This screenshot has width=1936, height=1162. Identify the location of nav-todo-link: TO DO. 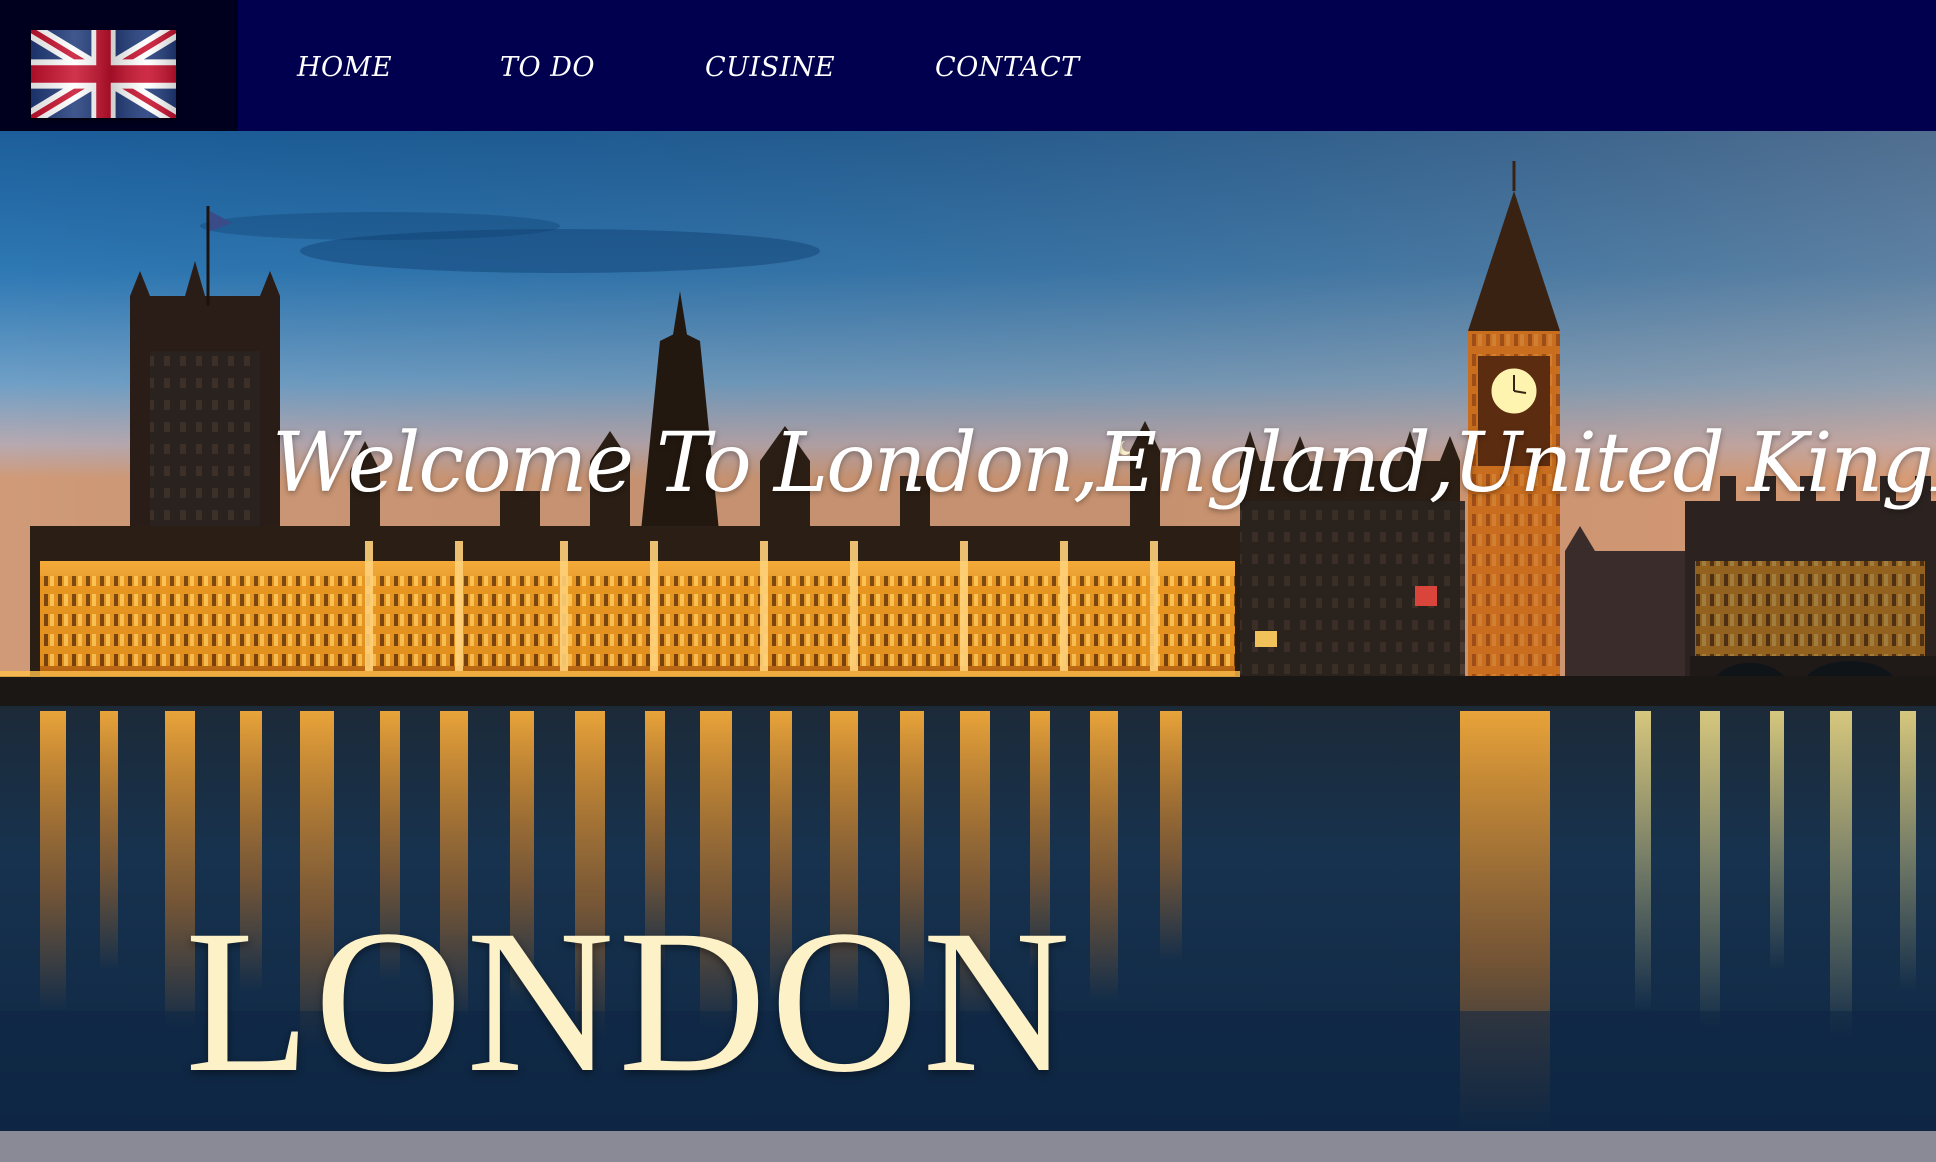
(547, 67).